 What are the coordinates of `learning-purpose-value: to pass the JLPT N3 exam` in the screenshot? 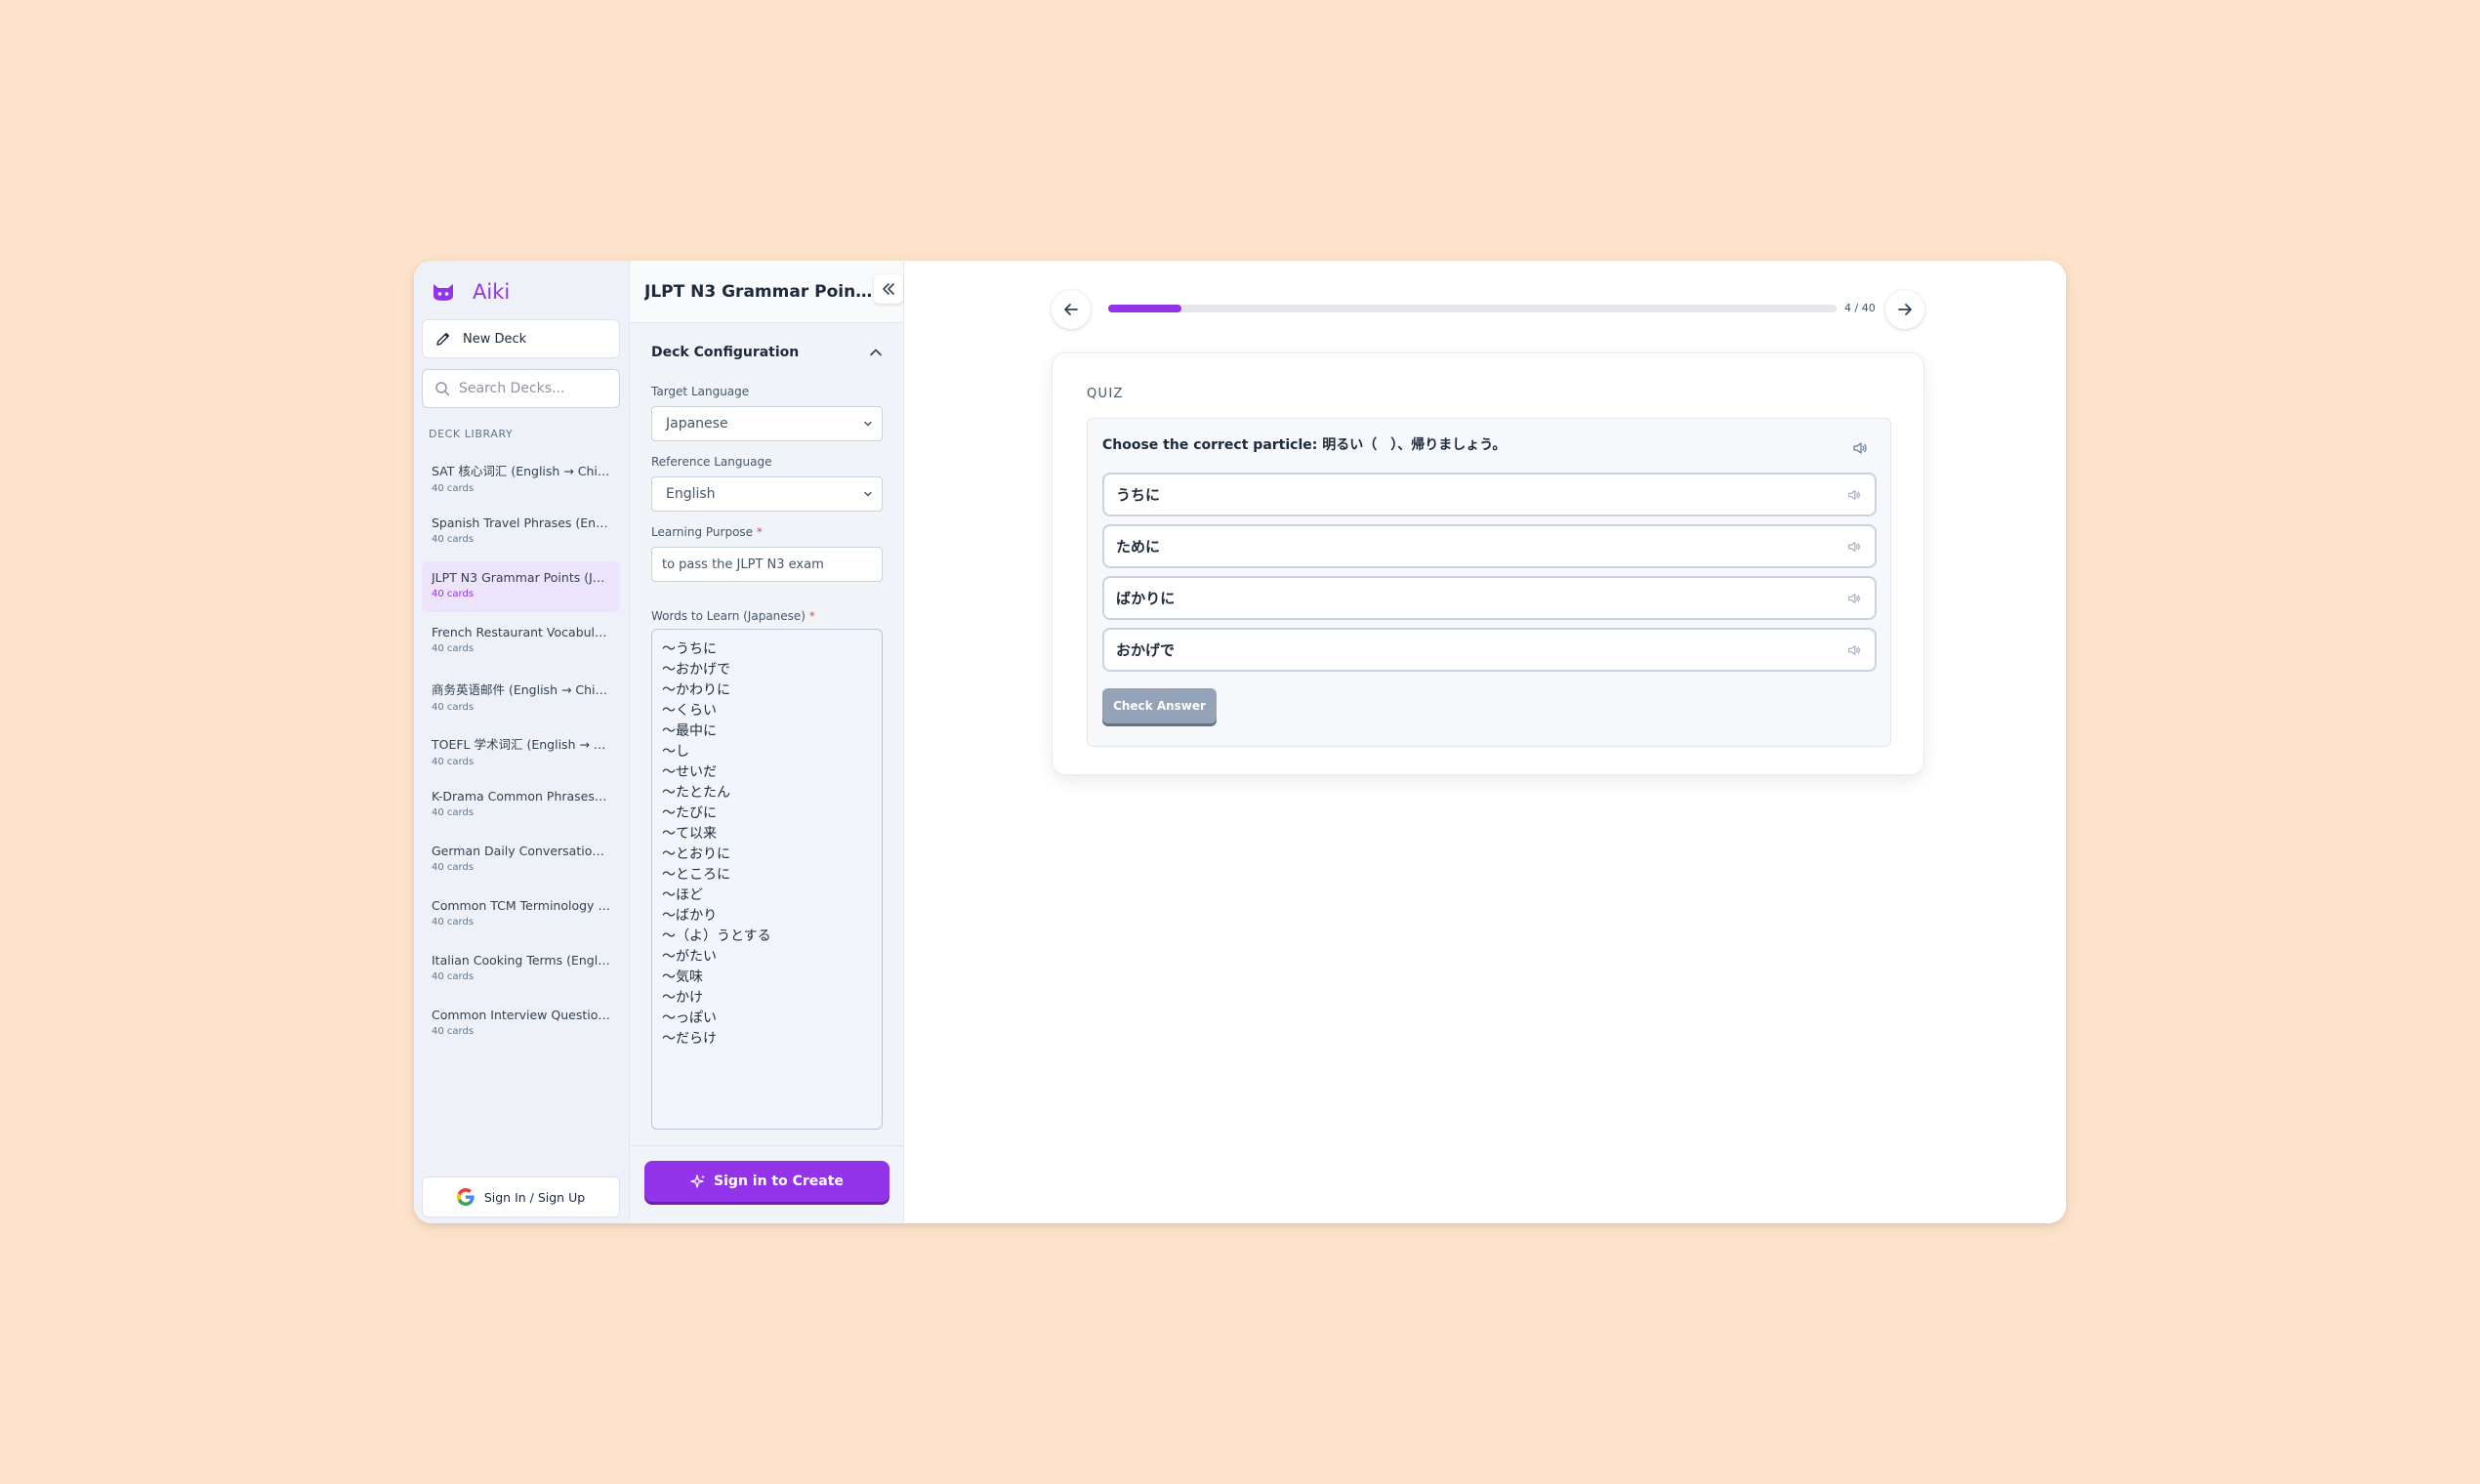 It's located at (743, 564).